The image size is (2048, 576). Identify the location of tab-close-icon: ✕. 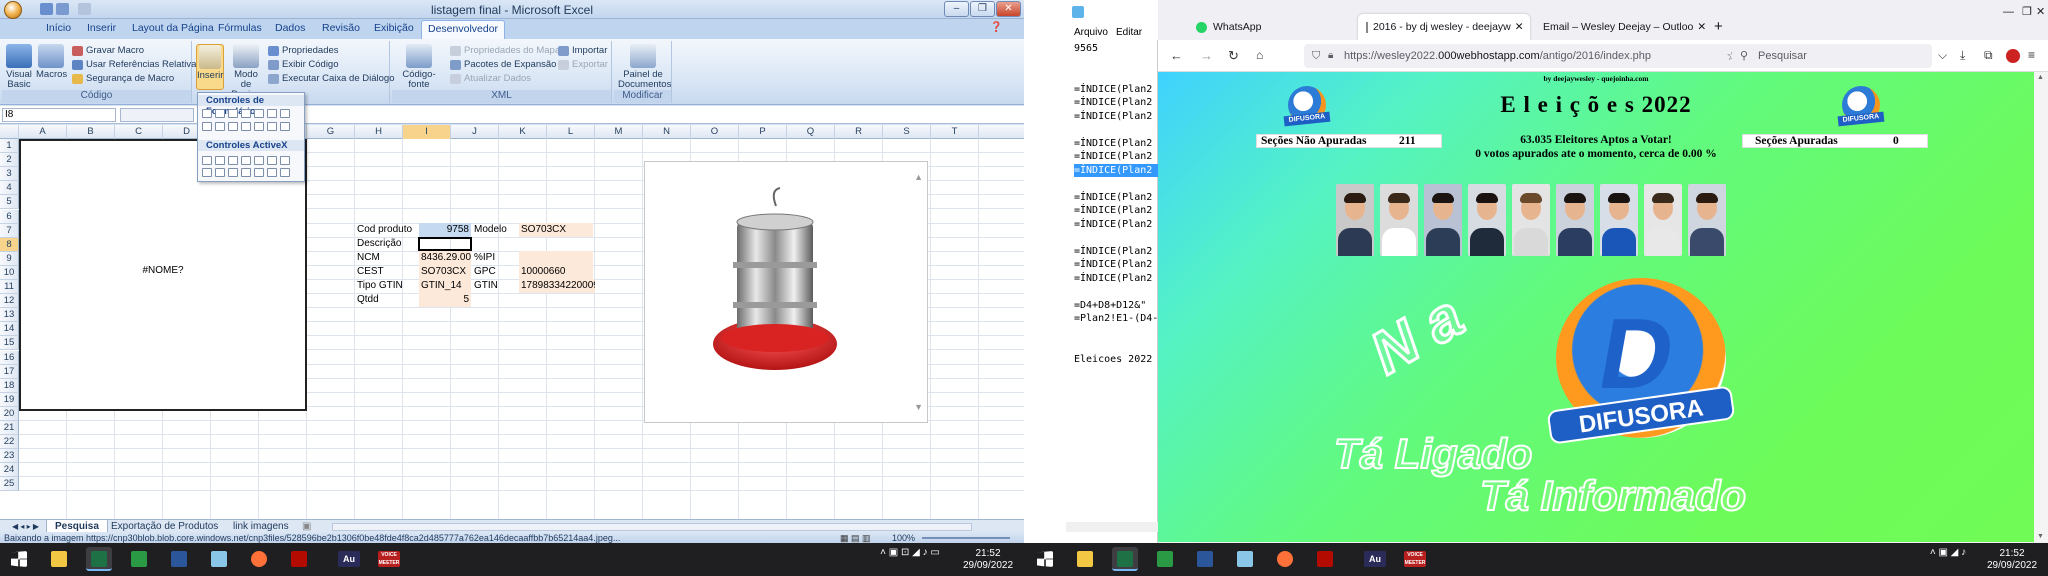
(1517, 27).